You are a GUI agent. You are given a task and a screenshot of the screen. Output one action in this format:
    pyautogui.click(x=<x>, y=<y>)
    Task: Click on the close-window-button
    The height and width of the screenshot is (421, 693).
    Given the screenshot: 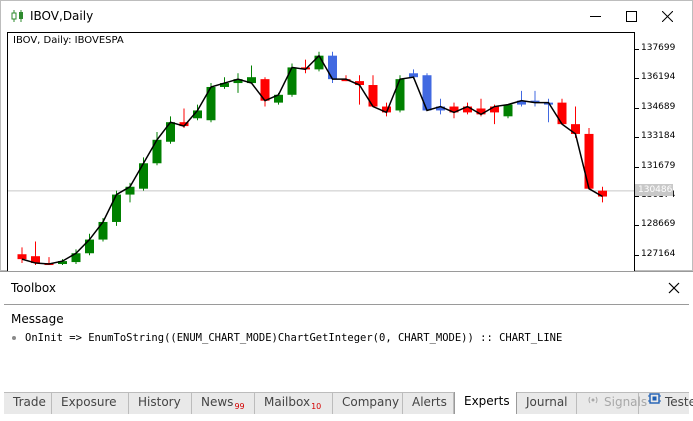 What is the action you would take?
    pyautogui.click(x=667, y=16)
    